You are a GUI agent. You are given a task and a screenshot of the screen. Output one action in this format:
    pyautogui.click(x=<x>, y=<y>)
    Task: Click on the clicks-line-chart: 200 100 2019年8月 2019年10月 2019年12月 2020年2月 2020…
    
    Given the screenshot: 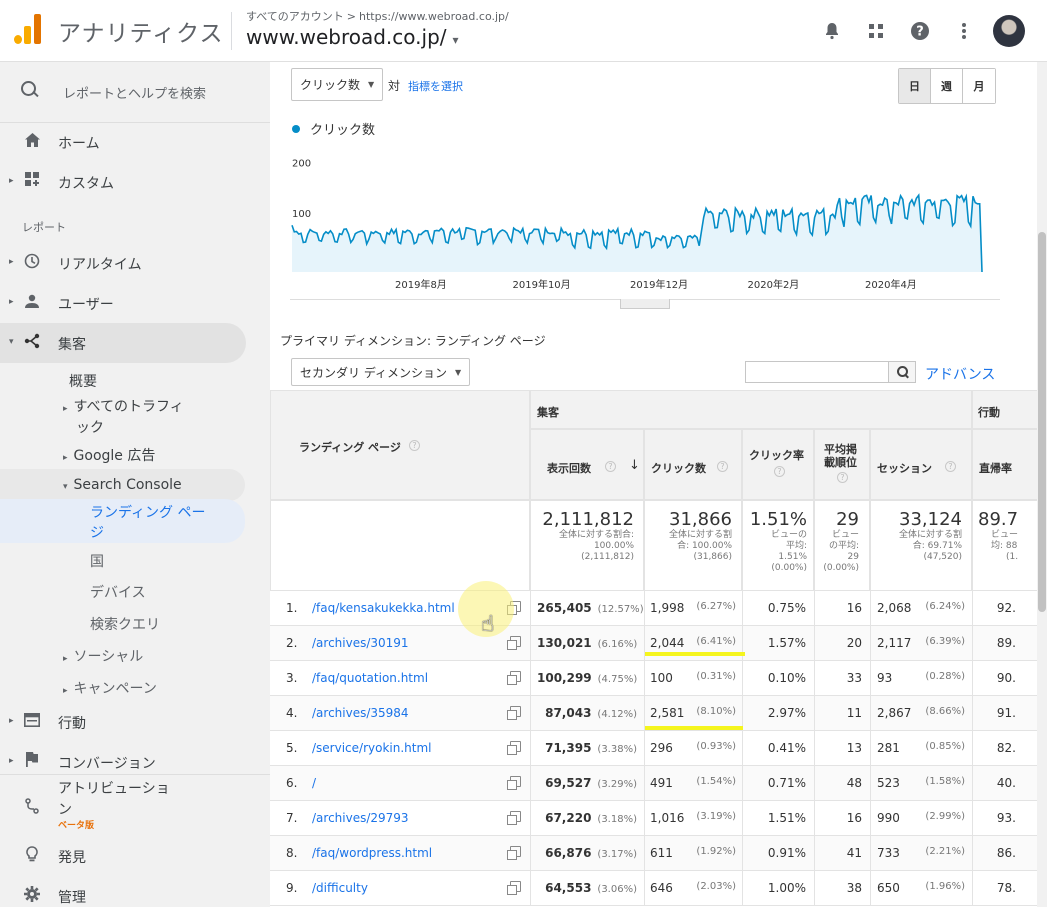 What is the action you would take?
    pyautogui.click(x=645, y=225)
    